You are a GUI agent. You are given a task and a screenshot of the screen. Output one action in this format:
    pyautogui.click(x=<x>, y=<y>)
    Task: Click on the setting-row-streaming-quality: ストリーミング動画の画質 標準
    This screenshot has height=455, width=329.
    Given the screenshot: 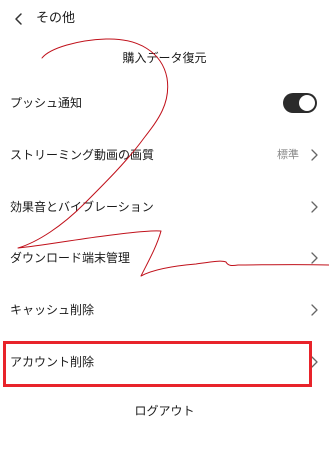 What is the action you would take?
    pyautogui.click(x=164, y=155)
    